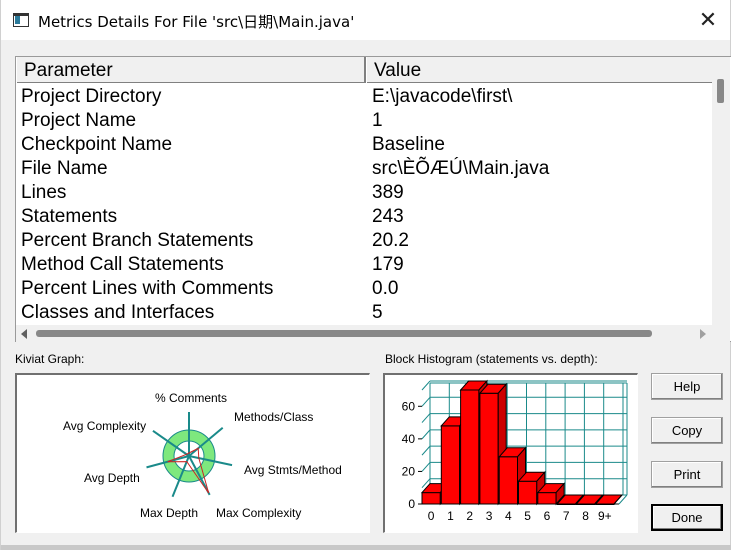 The height and width of the screenshot is (550, 731). What do you see at coordinates (104, 426) in the screenshot?
I see `kiviat-axis-label: Avg Complexity` at bounding box center [104, 426].